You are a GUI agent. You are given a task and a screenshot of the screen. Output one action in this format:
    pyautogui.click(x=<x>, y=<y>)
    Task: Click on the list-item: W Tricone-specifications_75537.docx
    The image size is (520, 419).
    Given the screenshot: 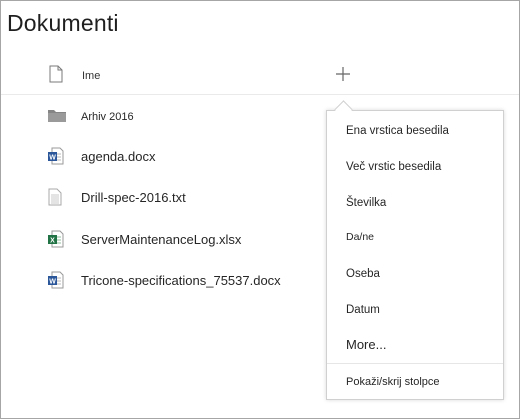 What is the action you would take?
    pyautogui.click(x=161, y=279)
    